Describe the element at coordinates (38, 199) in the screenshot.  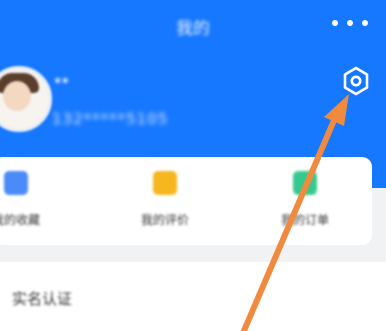
I see `shortcut-collection: 我的收藏` at that location.